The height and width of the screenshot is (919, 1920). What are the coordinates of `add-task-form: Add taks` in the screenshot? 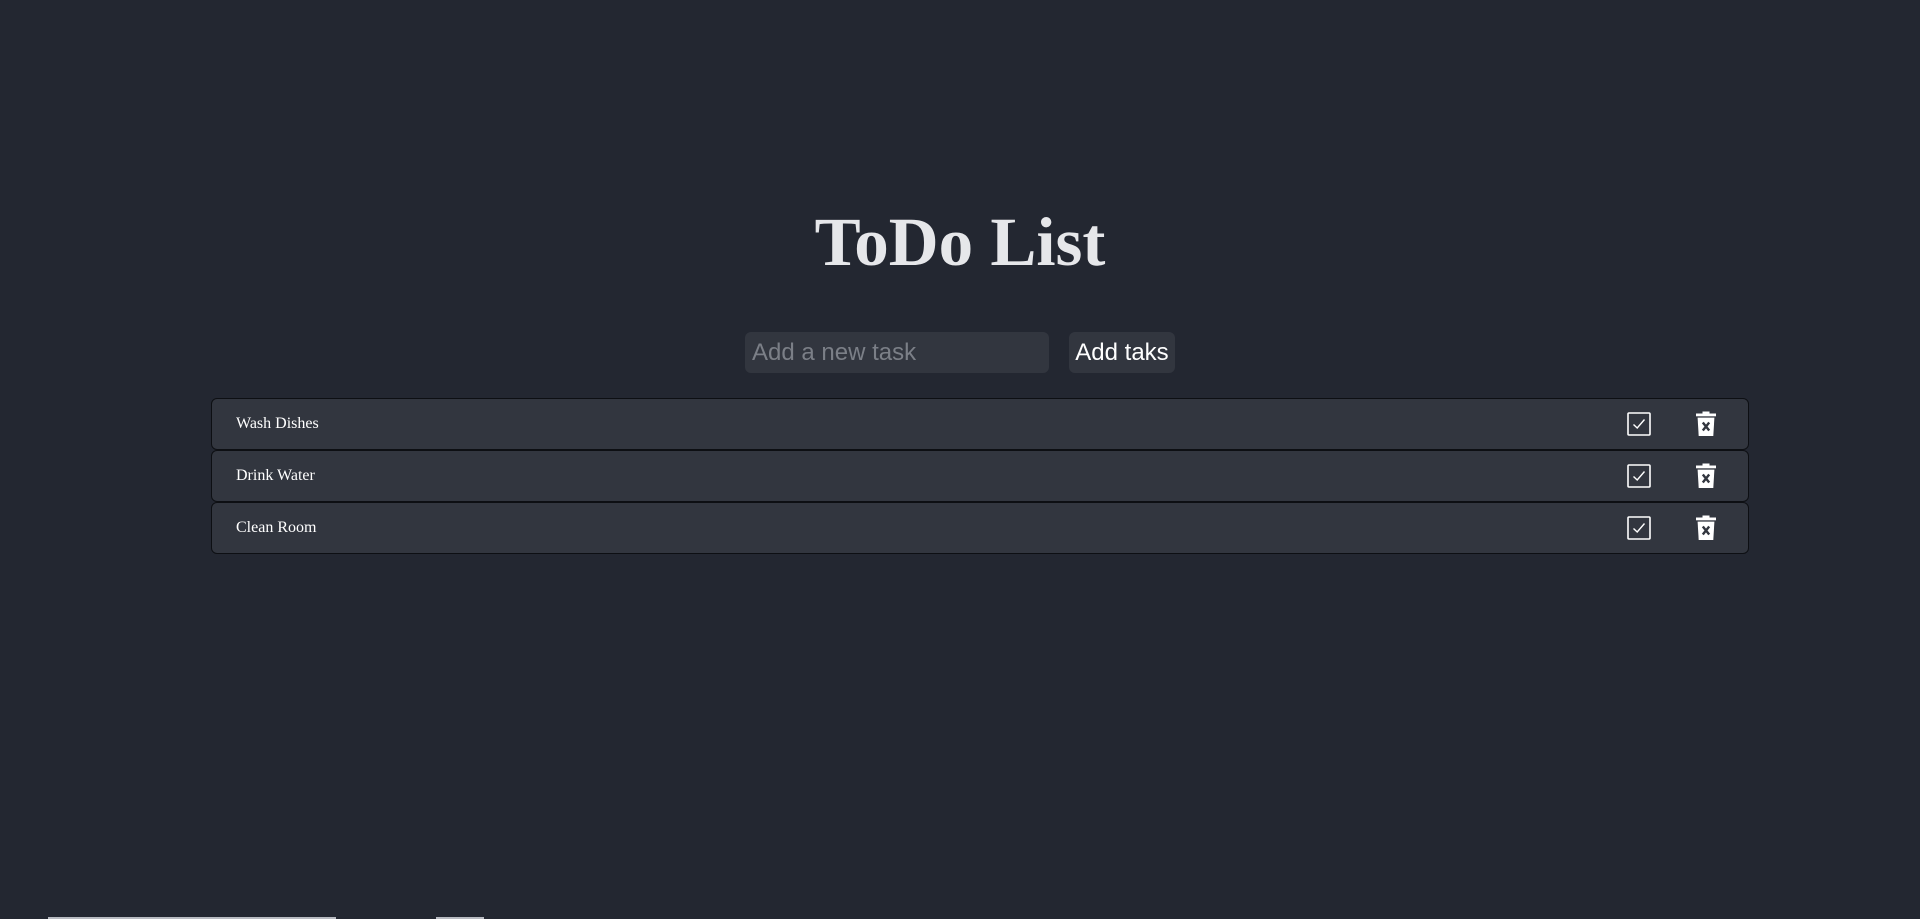 It's located at (960, 352).